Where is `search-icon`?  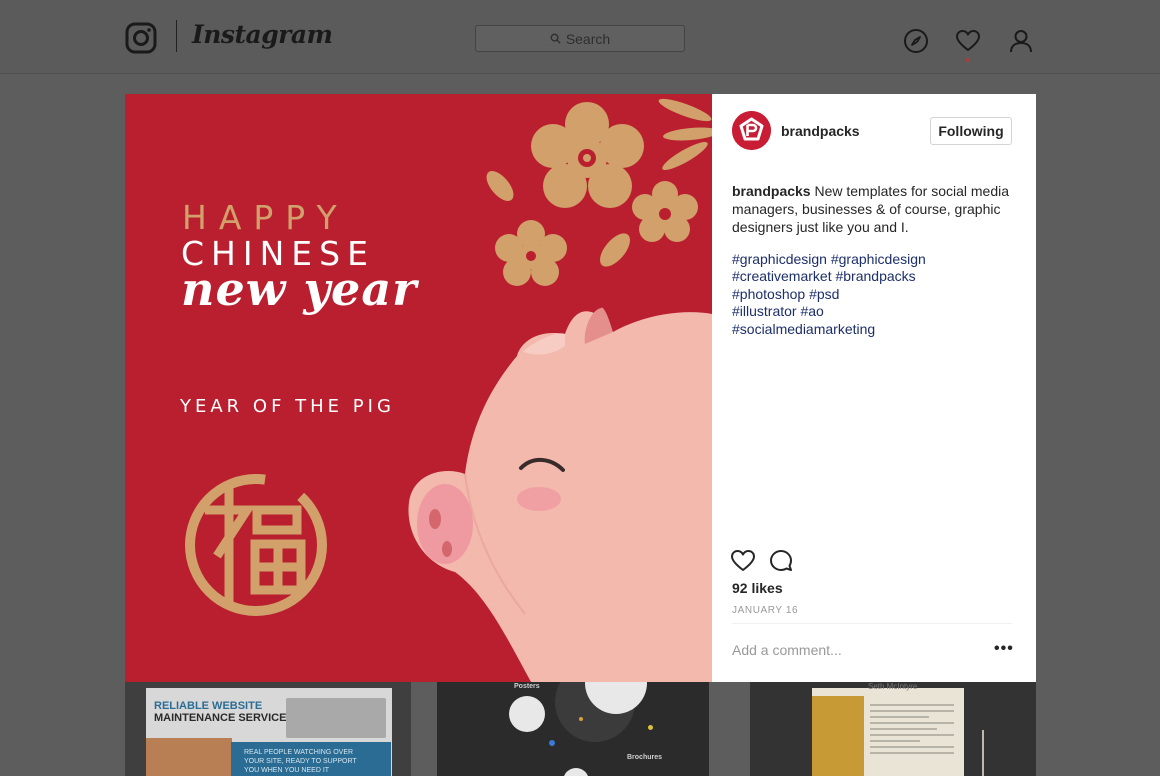
search-icon is located at coordinates (555, 38).